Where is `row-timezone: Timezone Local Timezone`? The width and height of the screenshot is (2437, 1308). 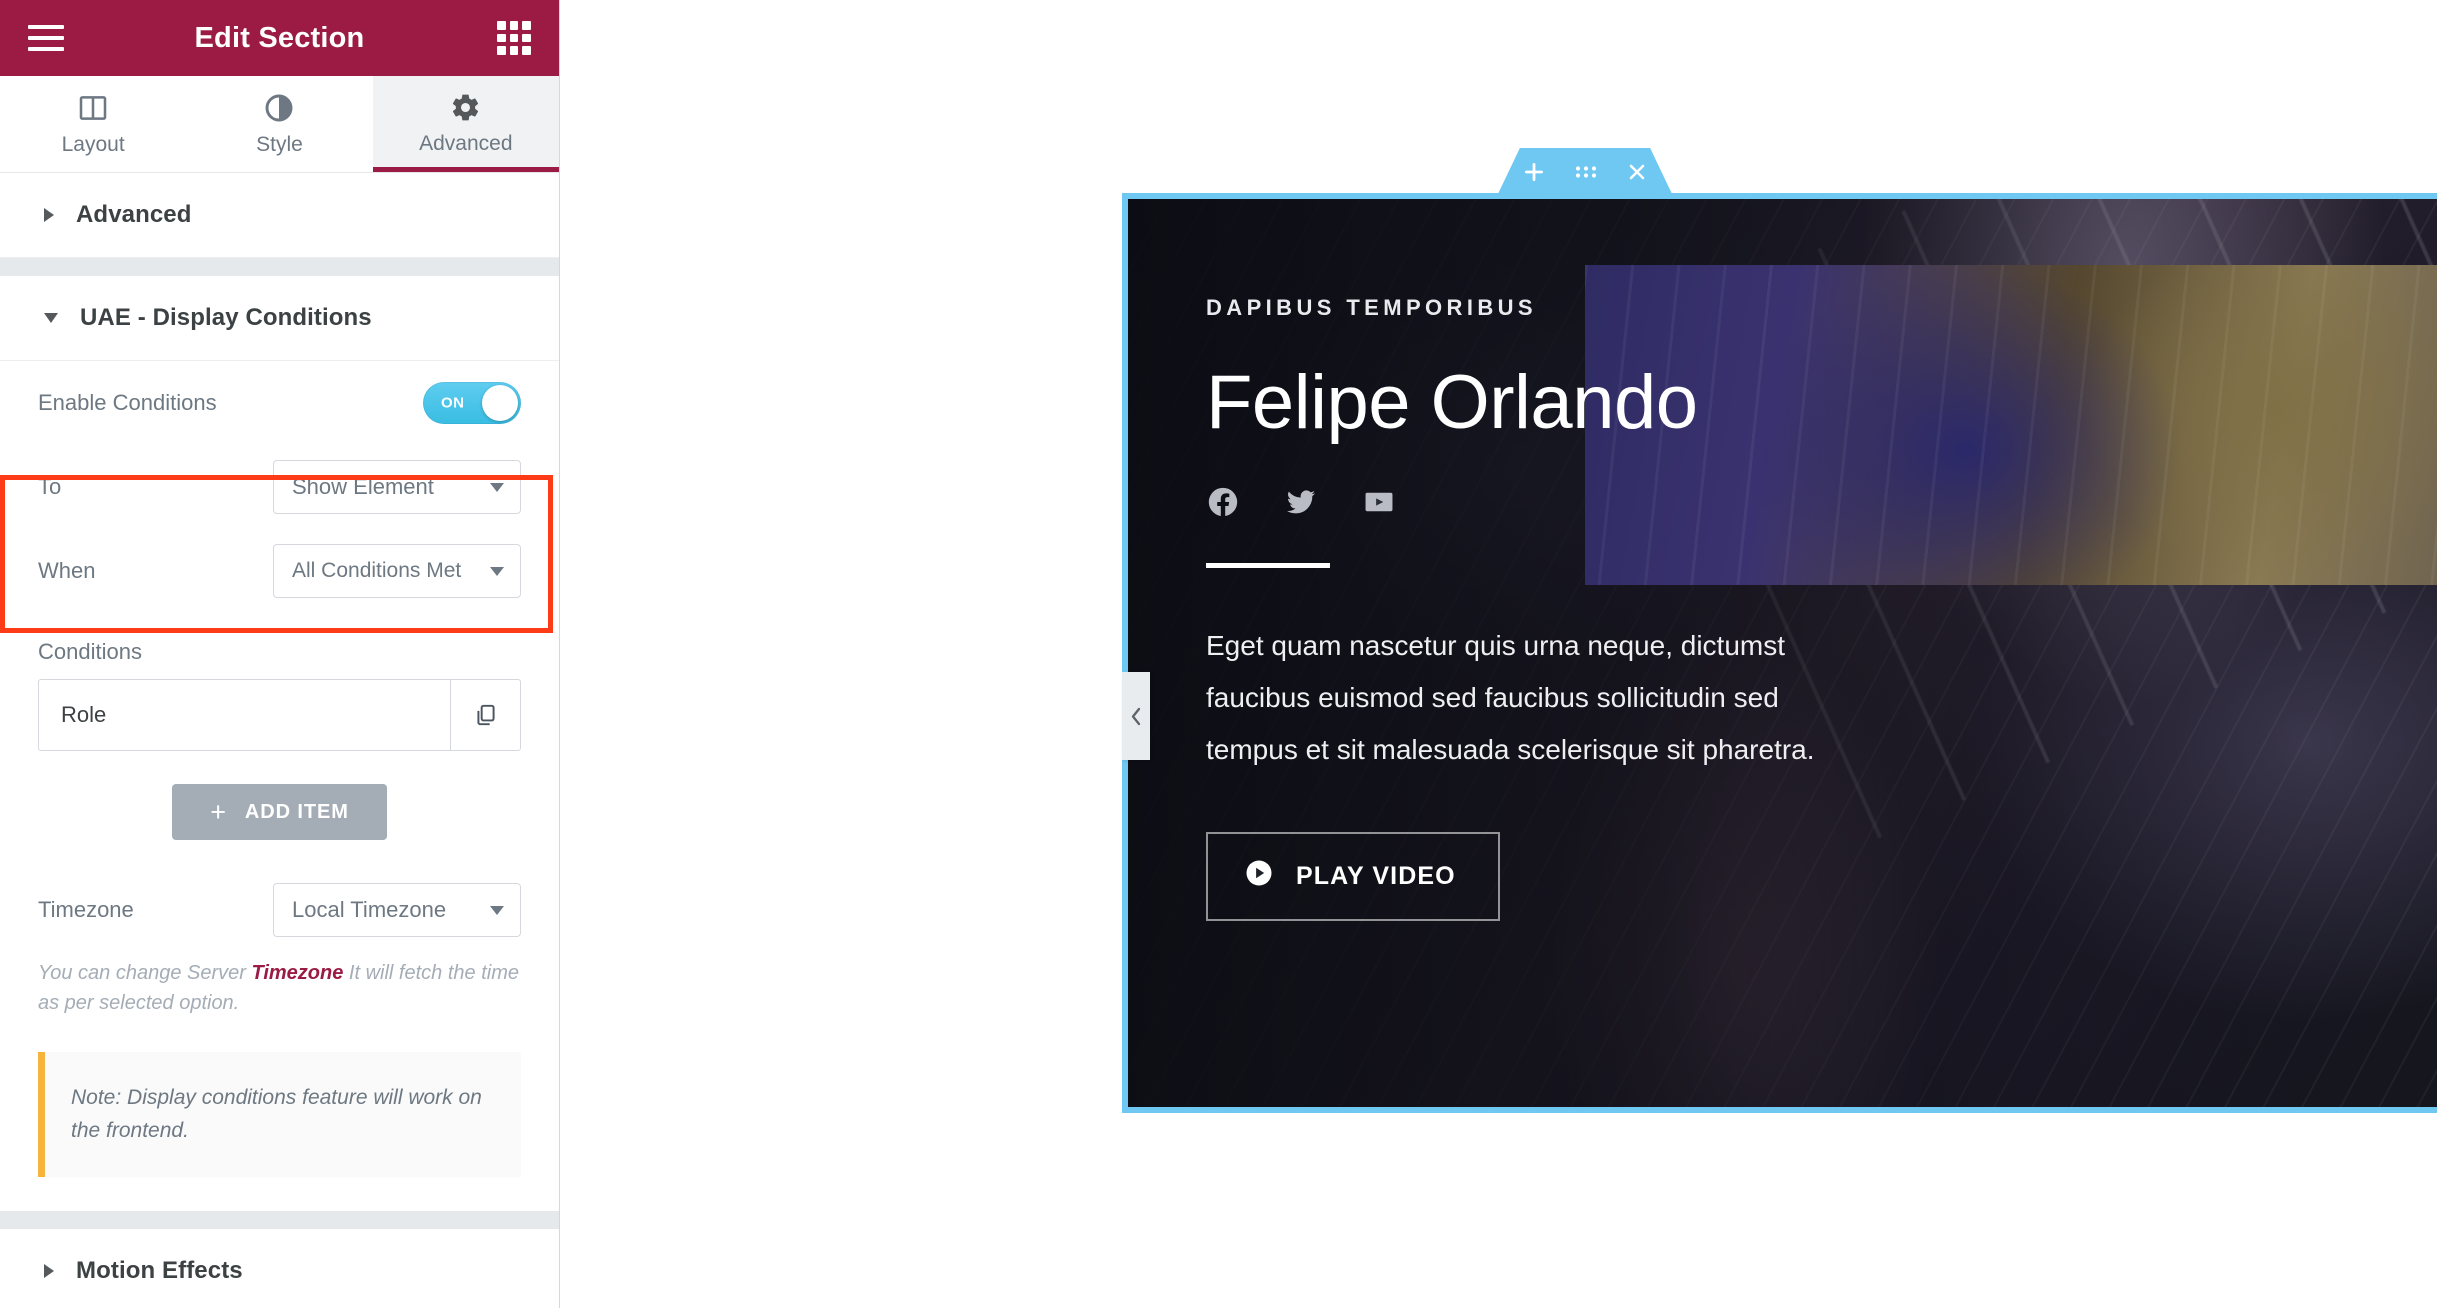 row-timezone: Timezone Local Timezone is located at coordinates (279, 910).